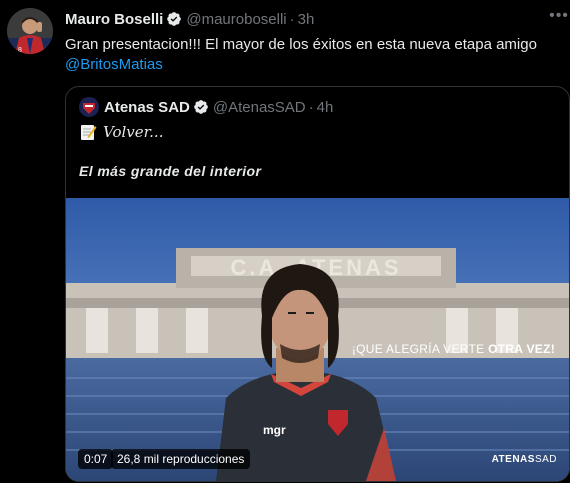 The height and width of the screenshot is (483, 570). What do you see at coordinates (306, 19) in the screenshot?
I see `tweet-timestamp: 3h` at bounding box center [306, 19].